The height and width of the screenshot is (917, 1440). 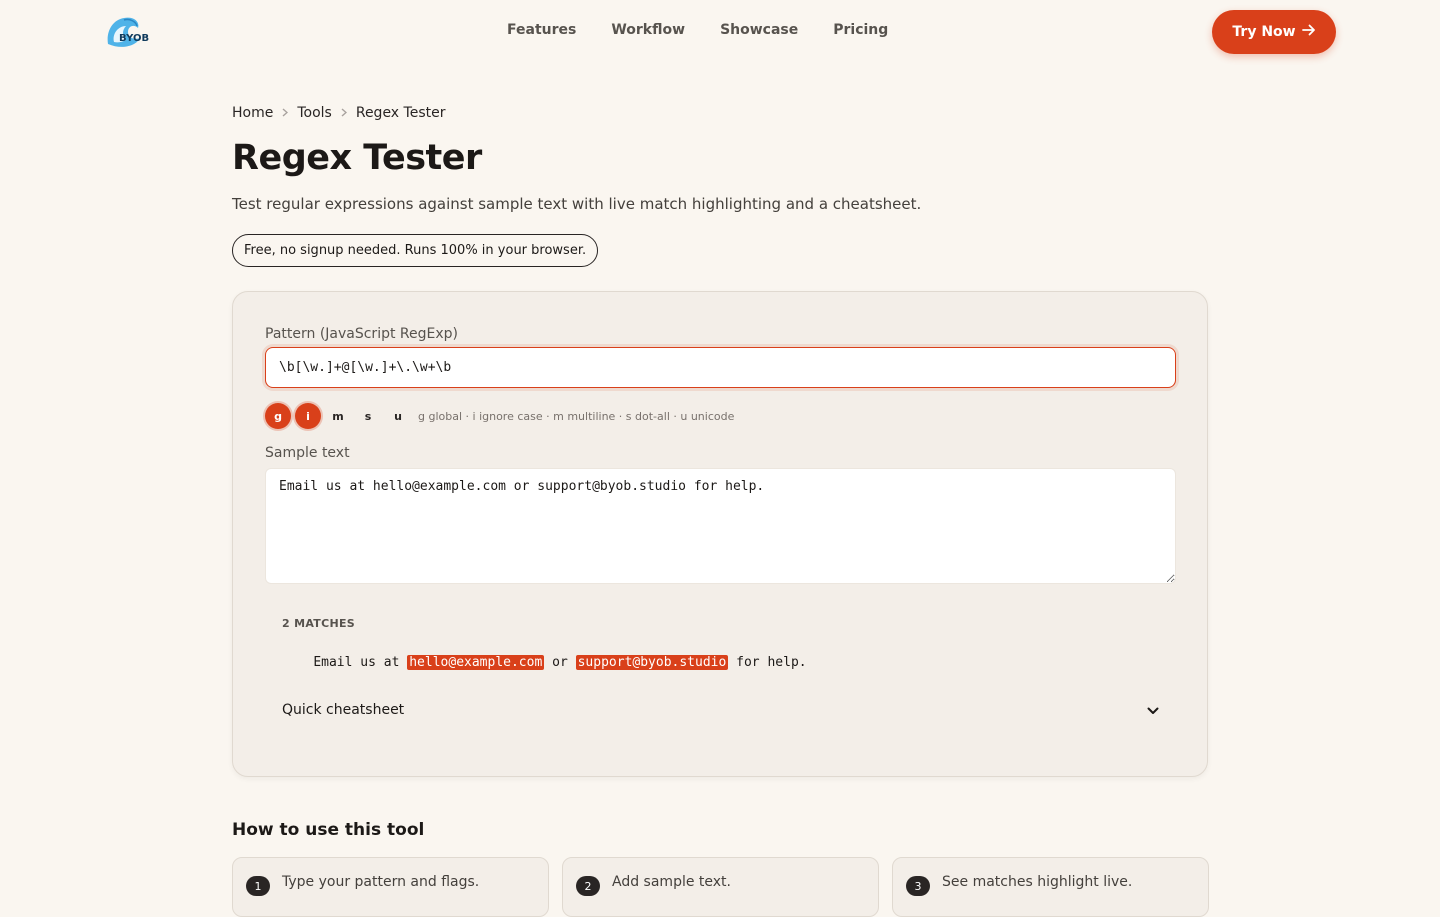 What do you see at coordinates (860, 30) in the screenshot?
I see `nav-link-pricing: Pricing` at bounding box center [860, 30].